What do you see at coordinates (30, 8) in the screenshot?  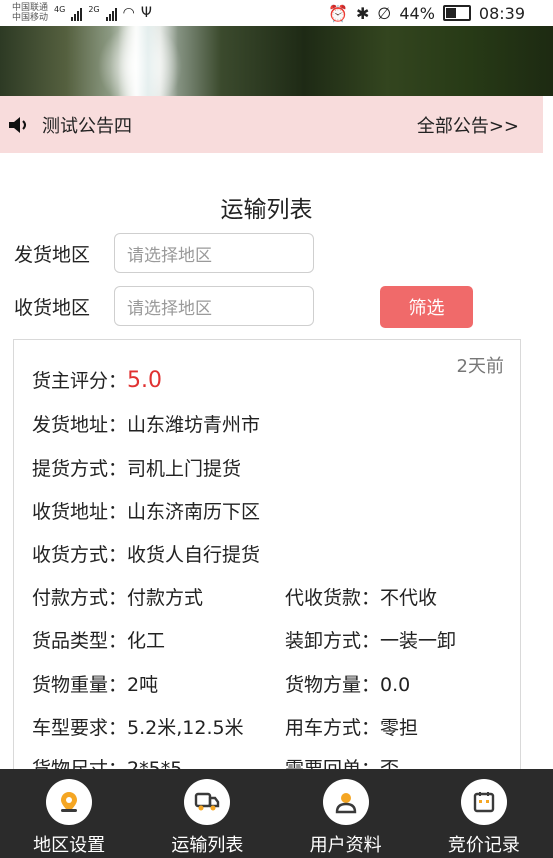 I see `carrier-1: 中国联通` at bounding box center [30, 8].